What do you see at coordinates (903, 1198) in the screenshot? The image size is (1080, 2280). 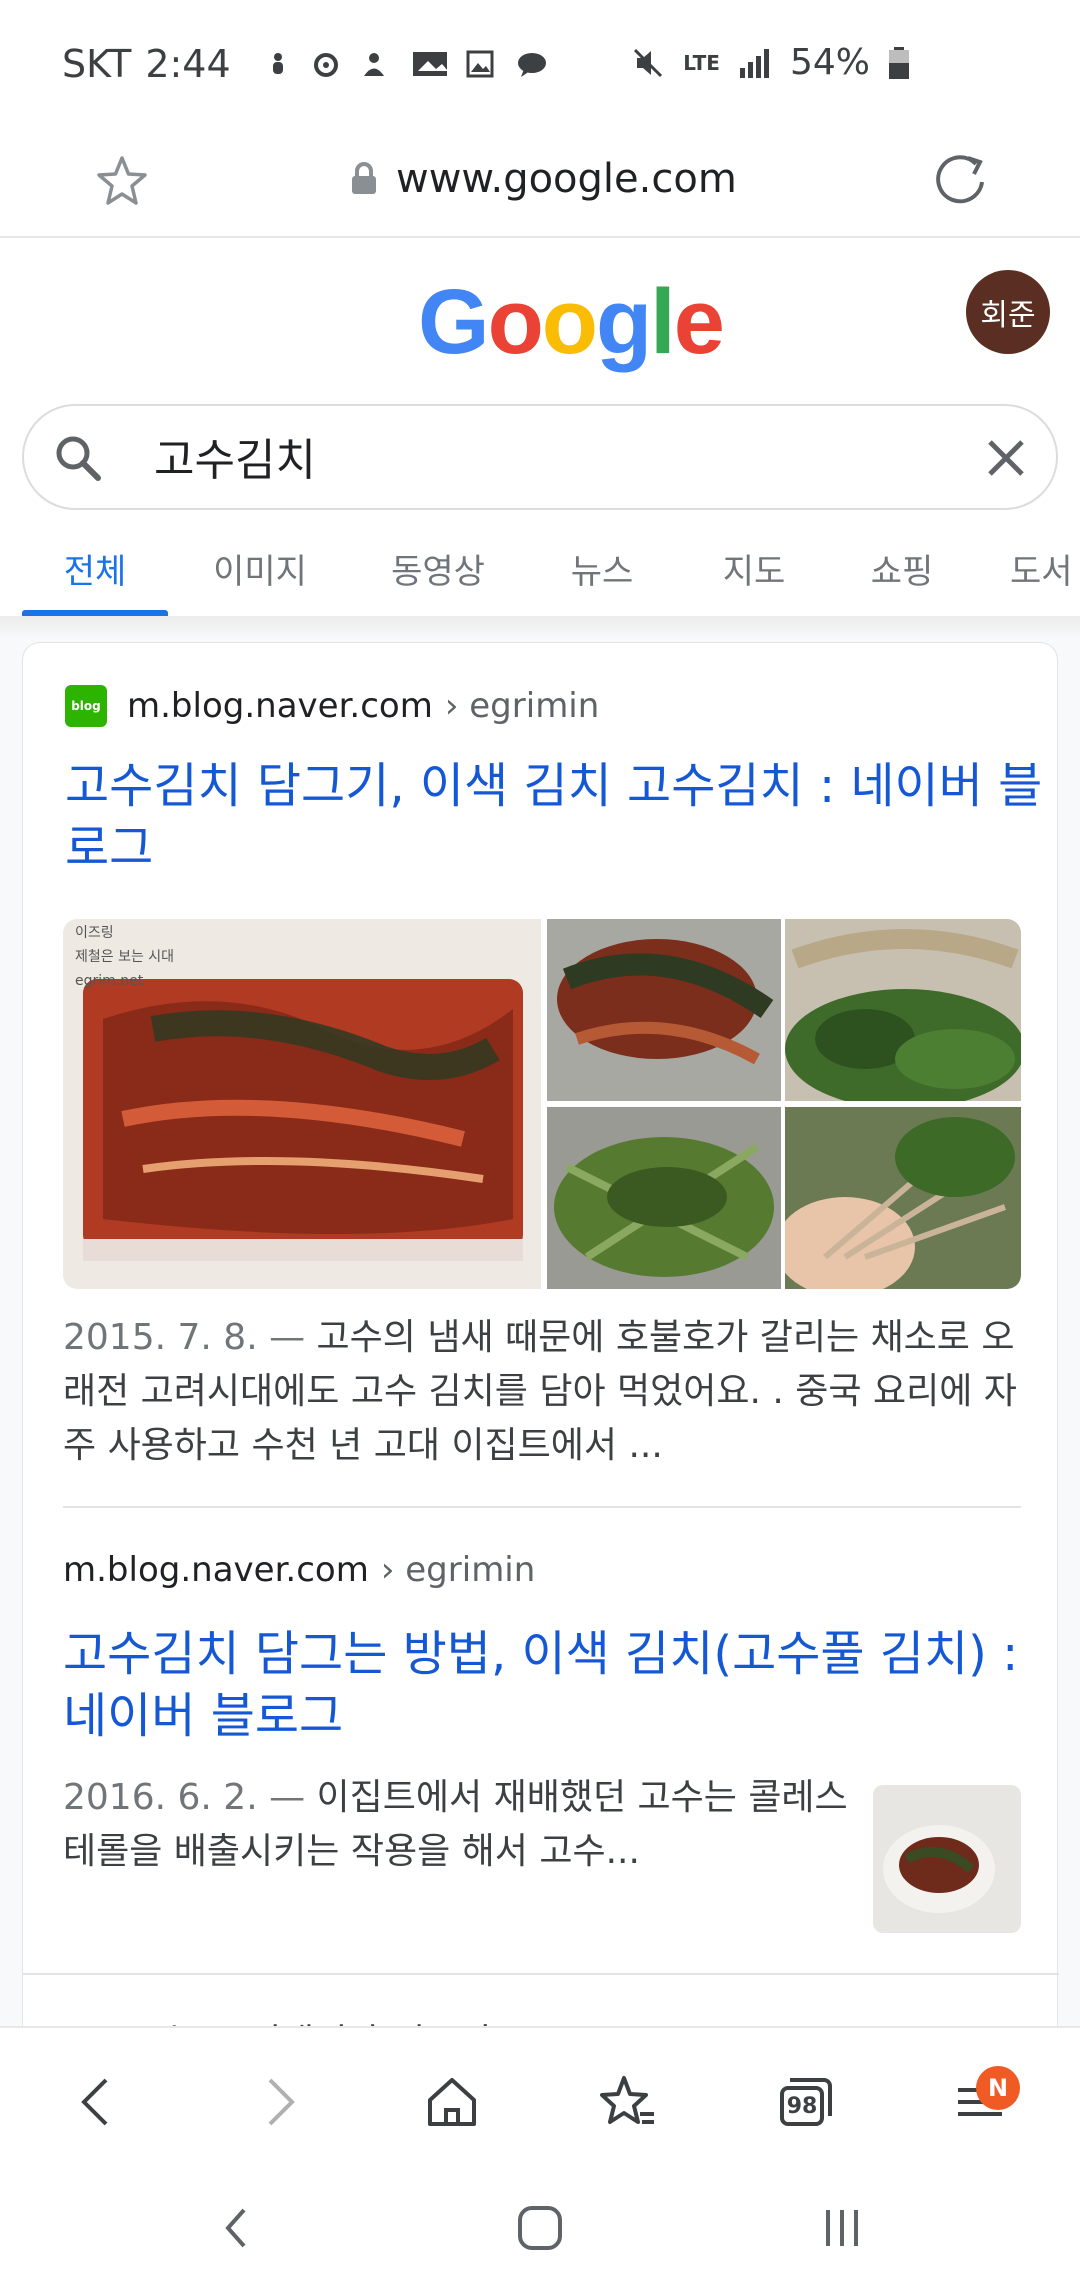 I see `cilantro-hand-thumbnail` at bounding box center [903, 1198].